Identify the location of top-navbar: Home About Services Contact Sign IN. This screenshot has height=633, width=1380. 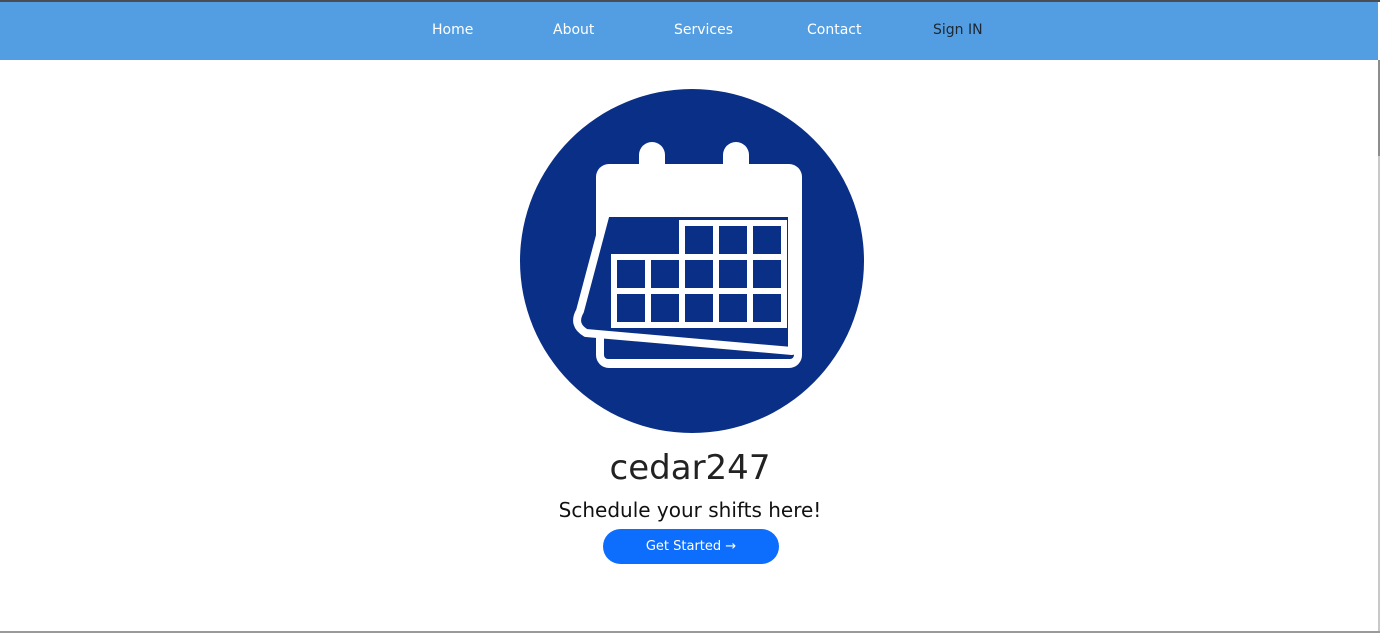
(689, 31).